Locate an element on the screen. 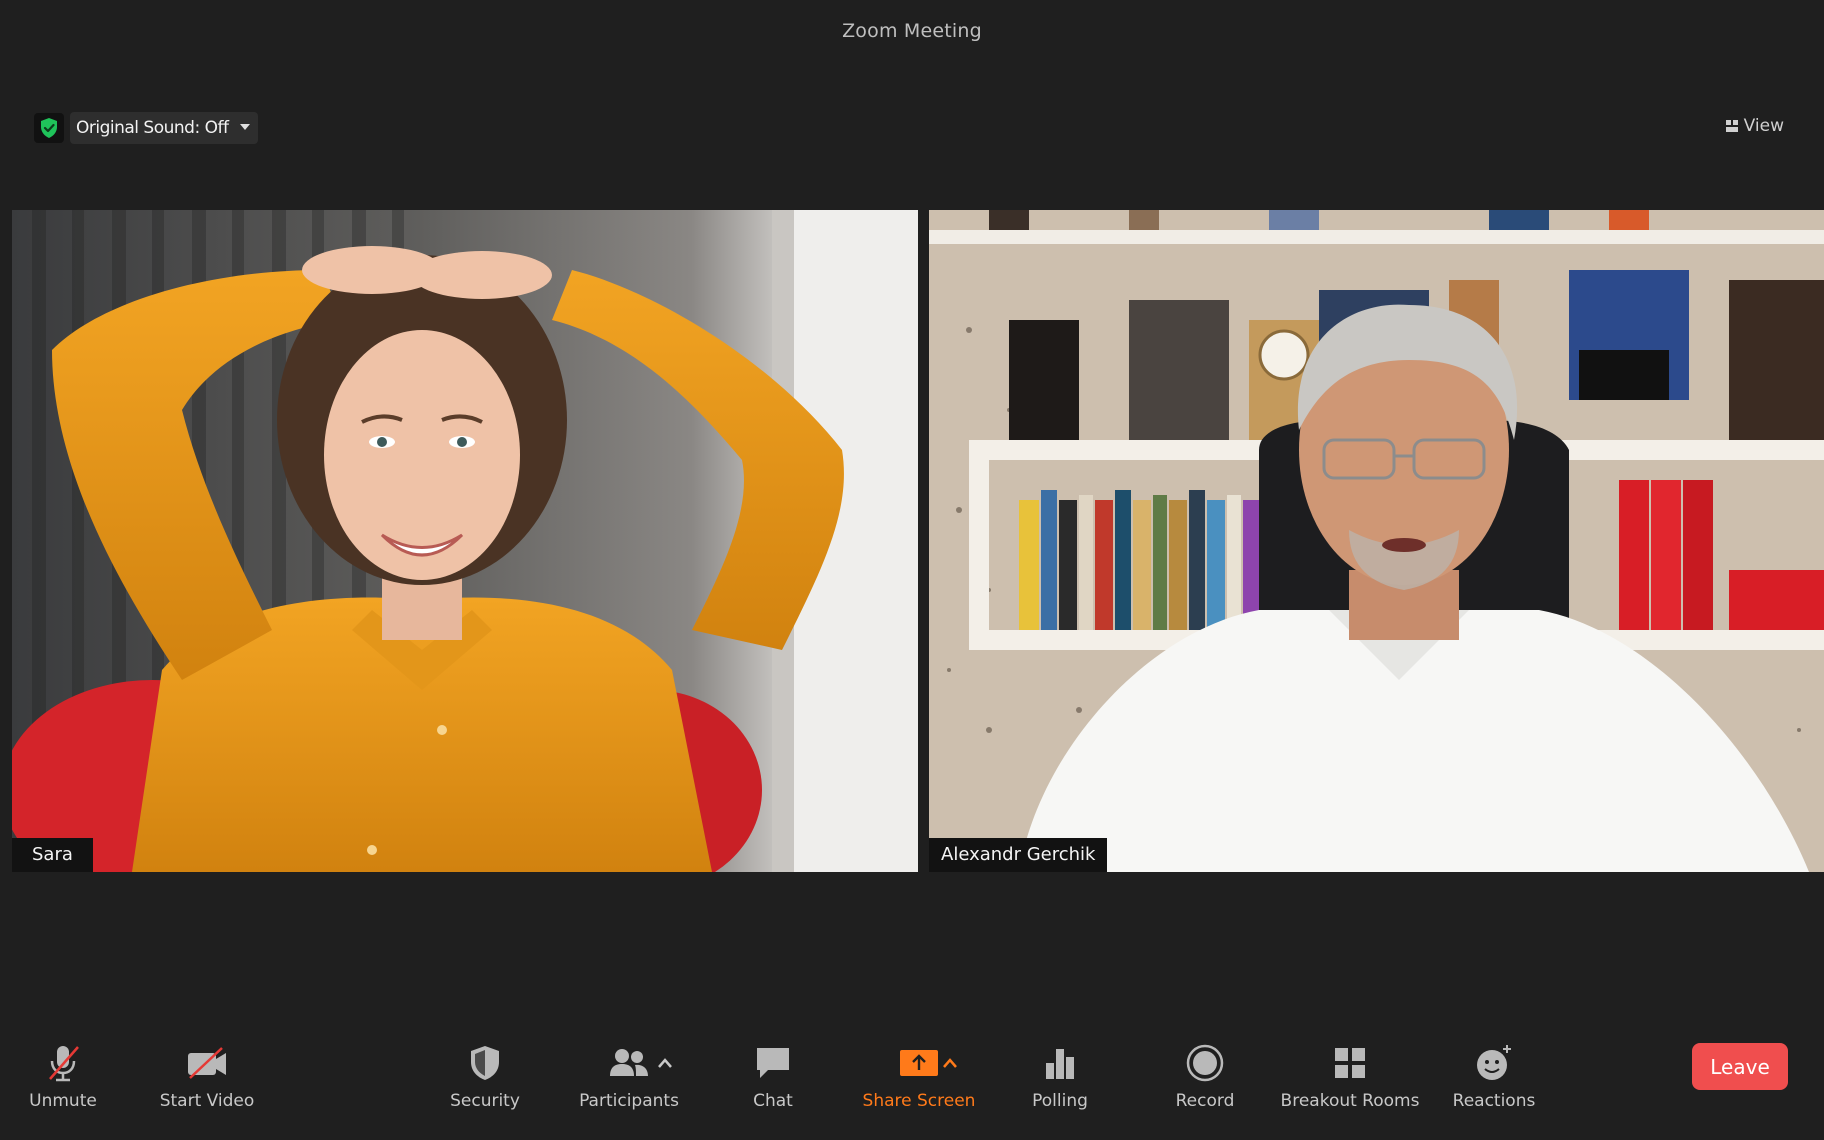 The image size is (1824, 1140). reactions-button: Reactions is located at coordinates (1494, 1076).